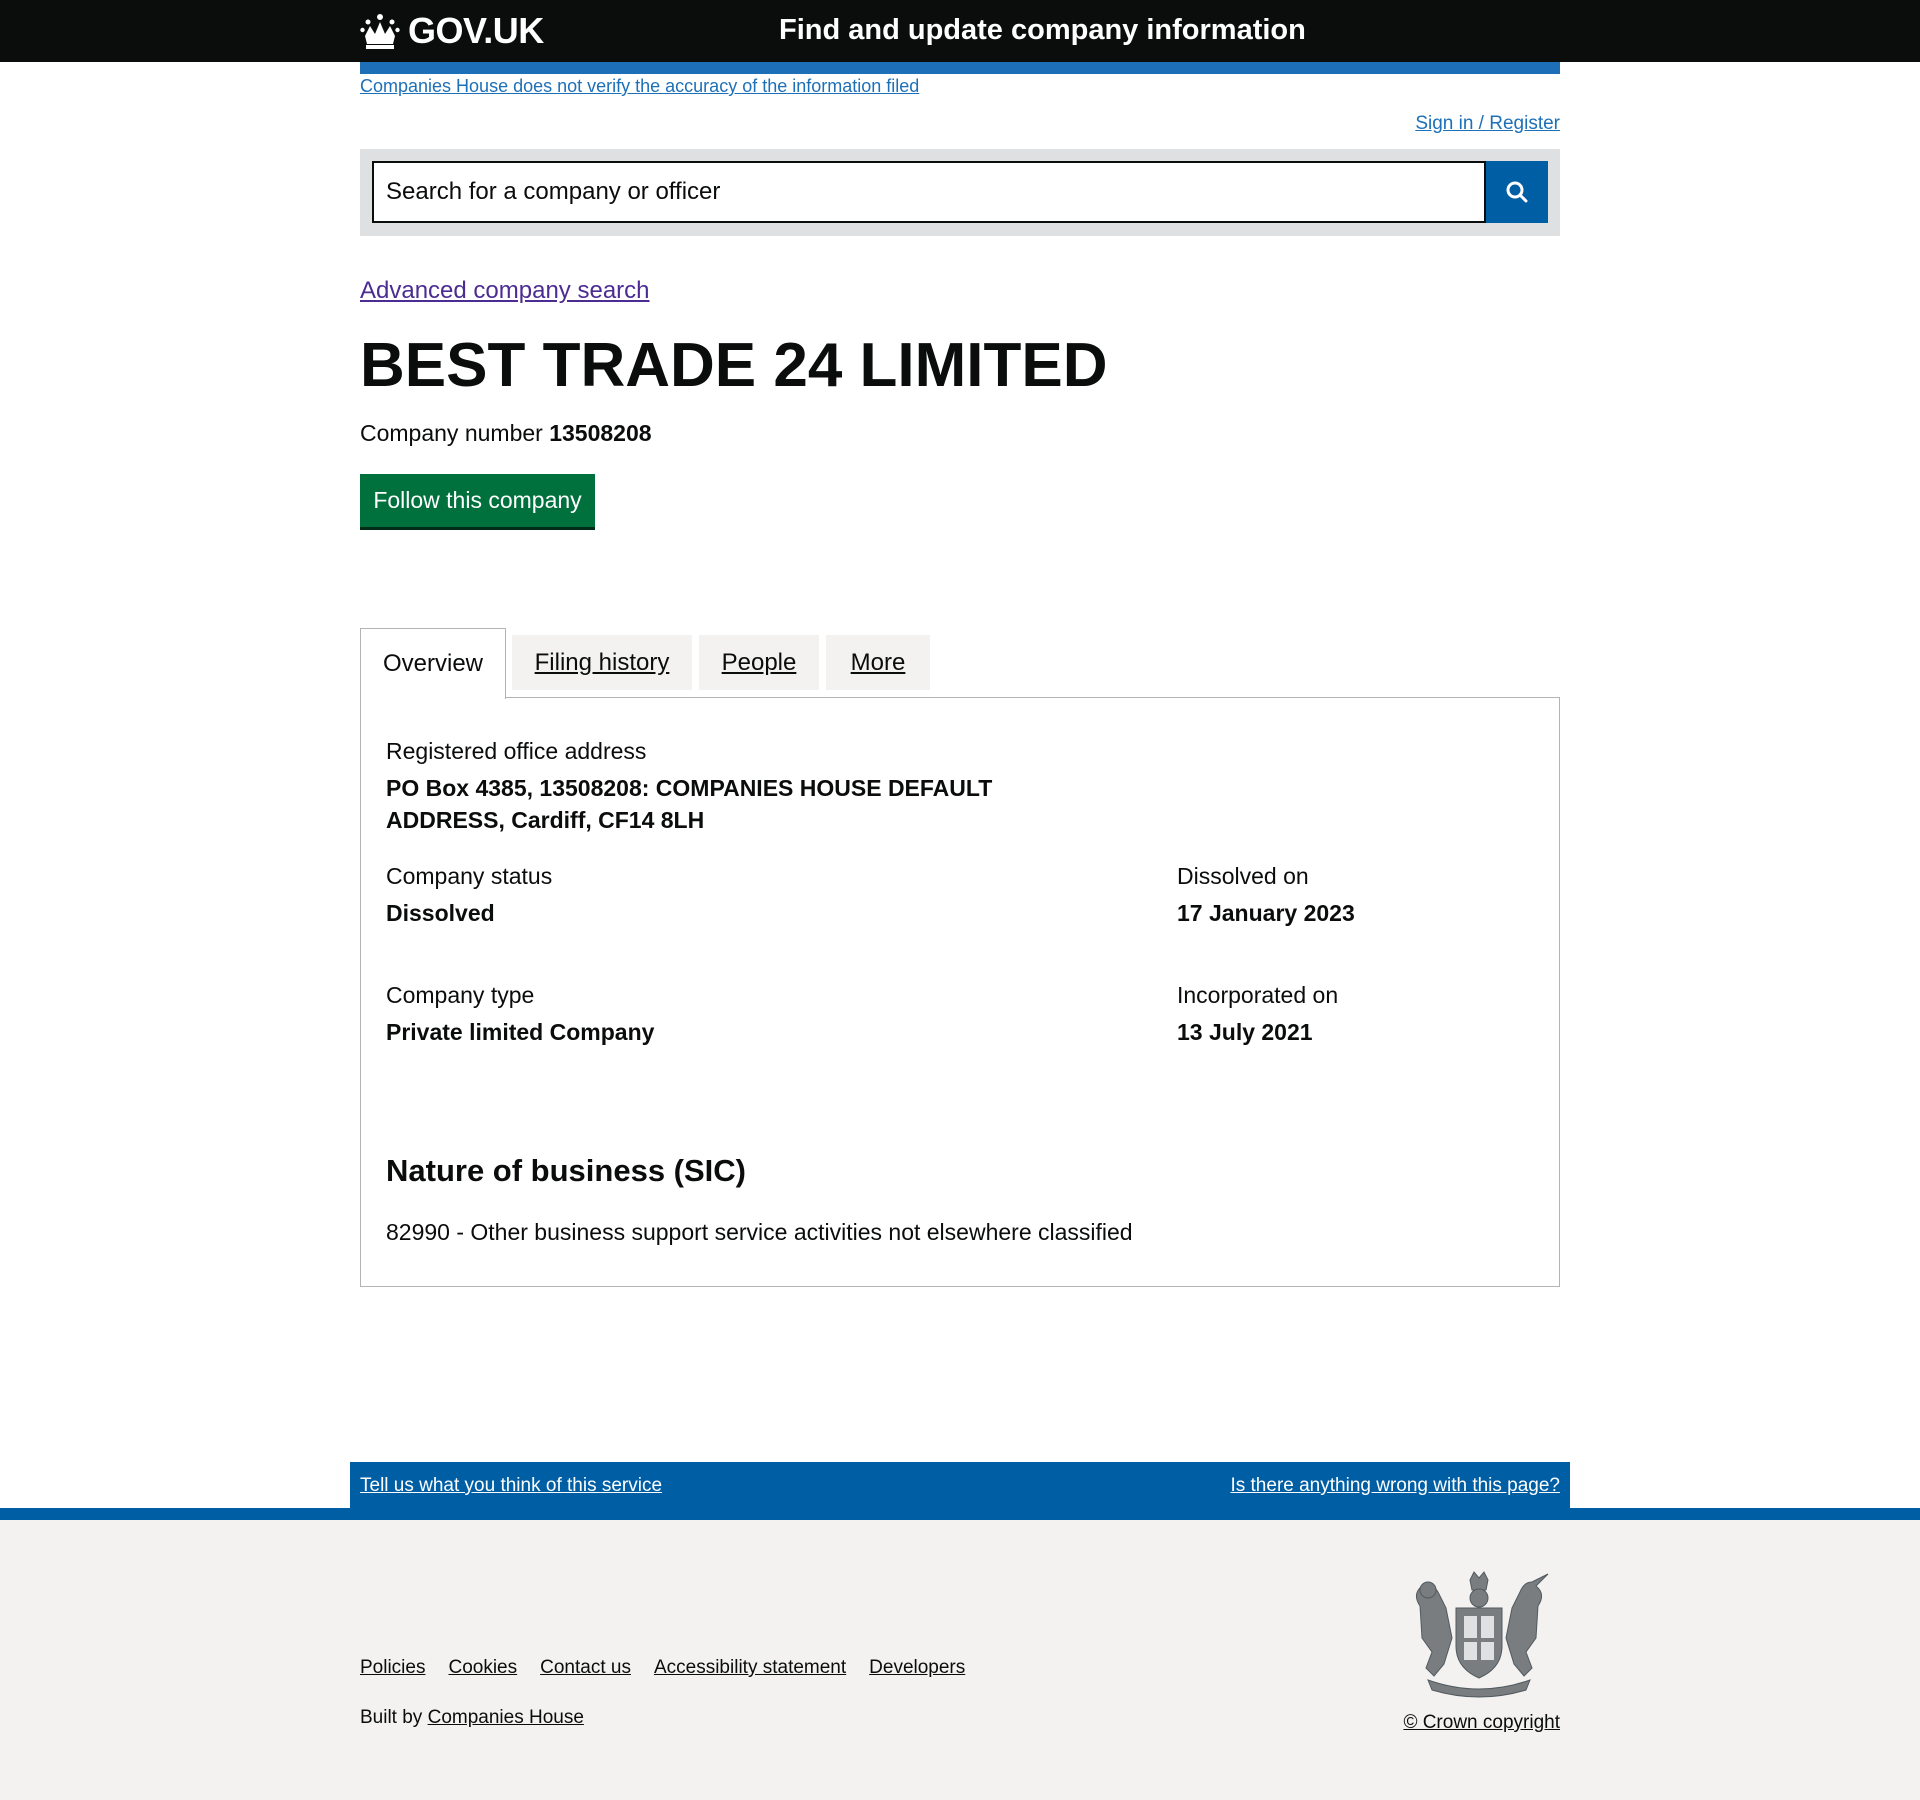 This screenshot has width=1920, height=1800. What do you see at coordinates (734, 365) in the screenshot?
I see `company-name-heading: BEST TRADE 24 LIMITED` at bounding box center [734, 365].